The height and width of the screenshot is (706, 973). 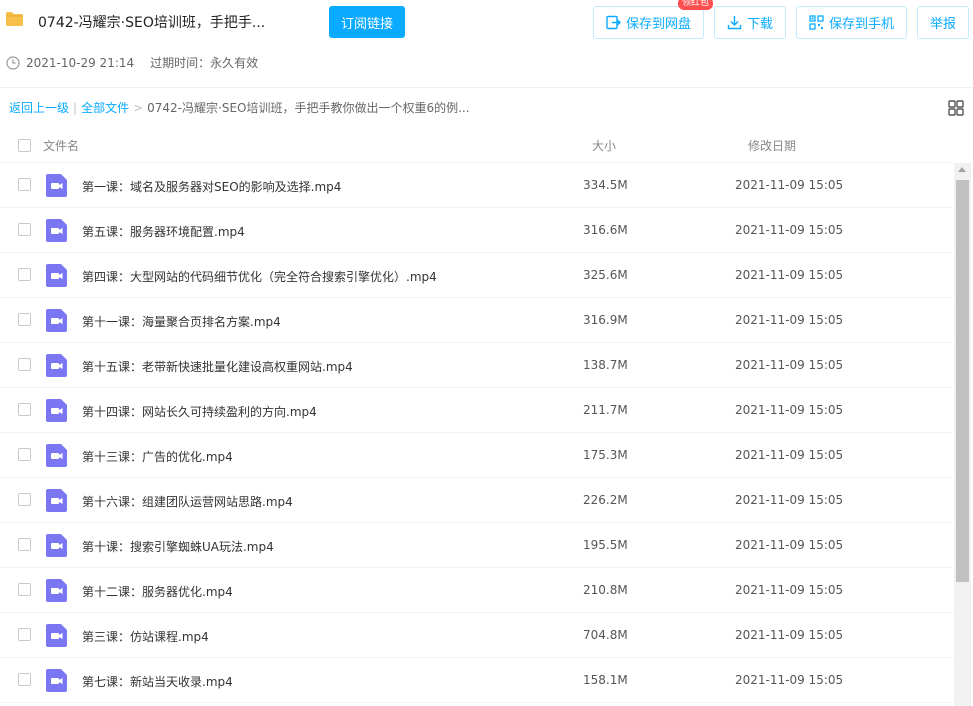 What do you see at coordinates (14, 19) in the screenshot?
I see `folder-icon` at bounding box center [14, 19].